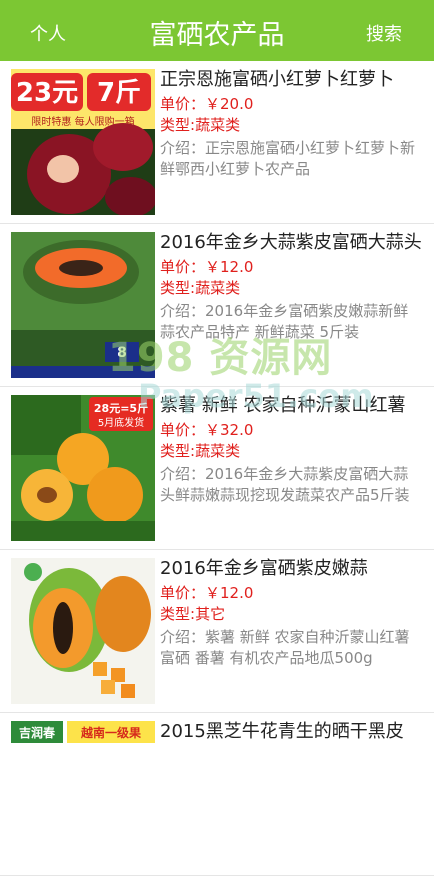 The width and height of the screenshot is (434, 876). What do you see at coordinates (291, 485) in the screenshot?
I see `product-description: 介绍：2016年金乡大蒜紫皮富硒大蒜头鲜蒜嫩蒜现挖现发蔬菜农产品5斤装` at bounding box center [291, 485].